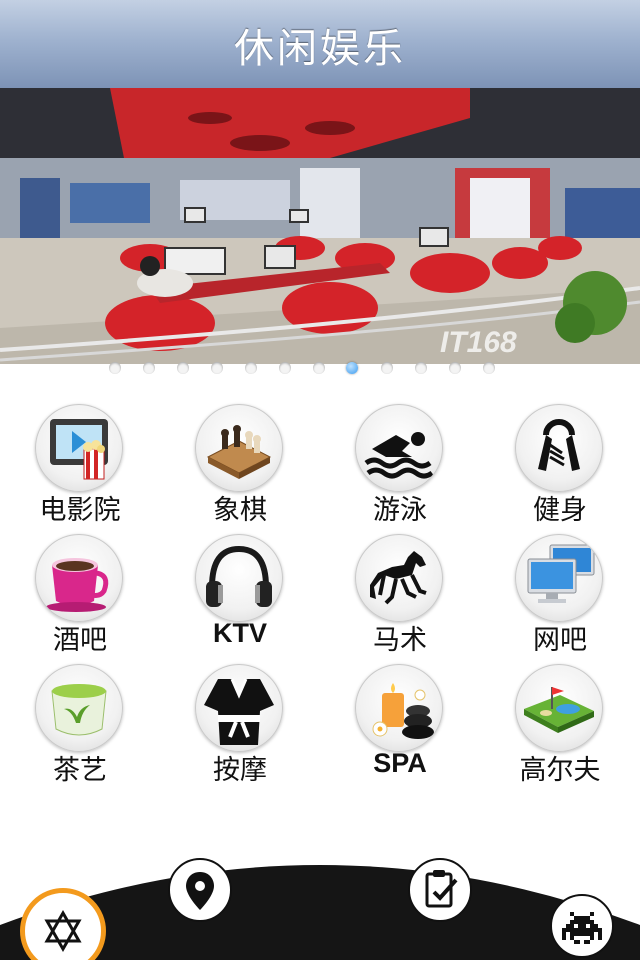 The width and height of the screenshot is (640, 960). I want to click on category-label: 象棋, so click(240, 510).